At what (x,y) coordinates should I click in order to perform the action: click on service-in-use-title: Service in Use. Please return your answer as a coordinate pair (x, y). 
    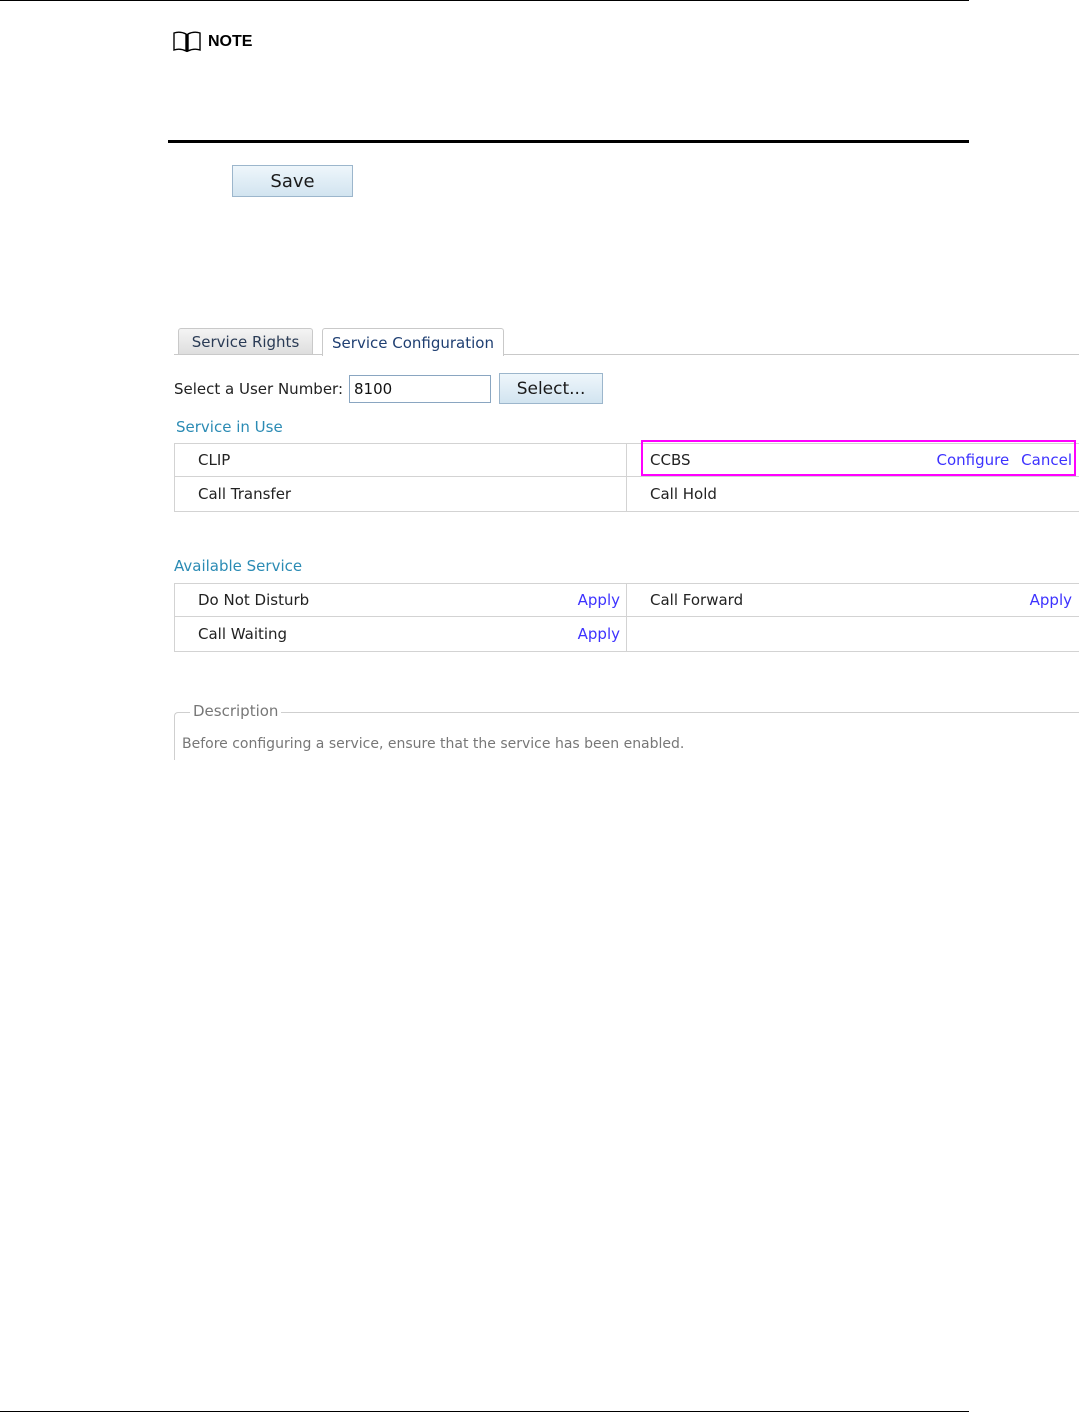
    Looking at the image, I should click on (229, 427).